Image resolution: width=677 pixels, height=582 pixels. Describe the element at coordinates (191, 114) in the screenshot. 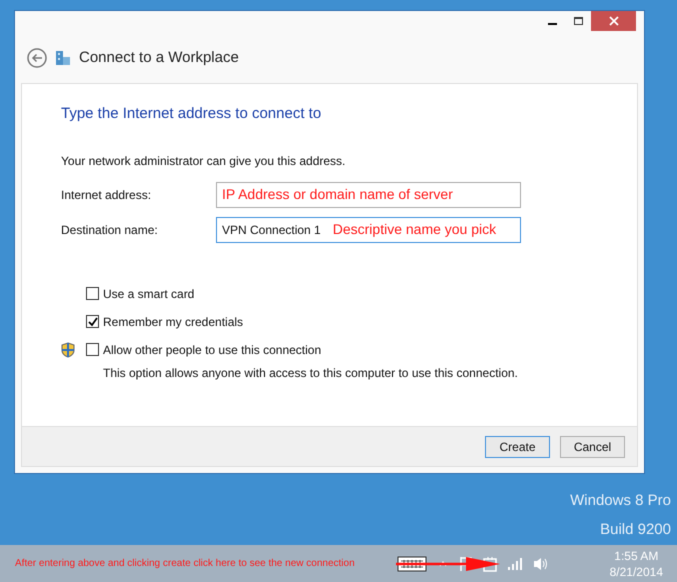

I see `page-heading: Type the Internet address to connect to` at that location.